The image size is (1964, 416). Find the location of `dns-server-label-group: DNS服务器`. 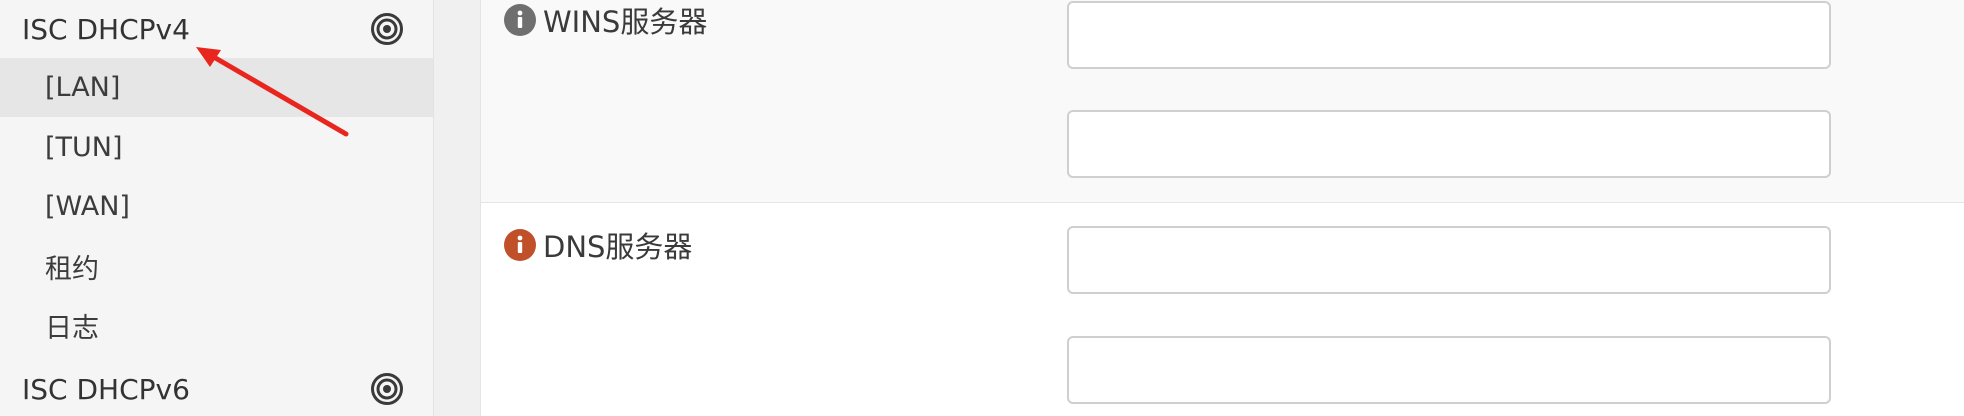

dns-server-label-group: DNS服务器 is located at coordinates (598, 245).